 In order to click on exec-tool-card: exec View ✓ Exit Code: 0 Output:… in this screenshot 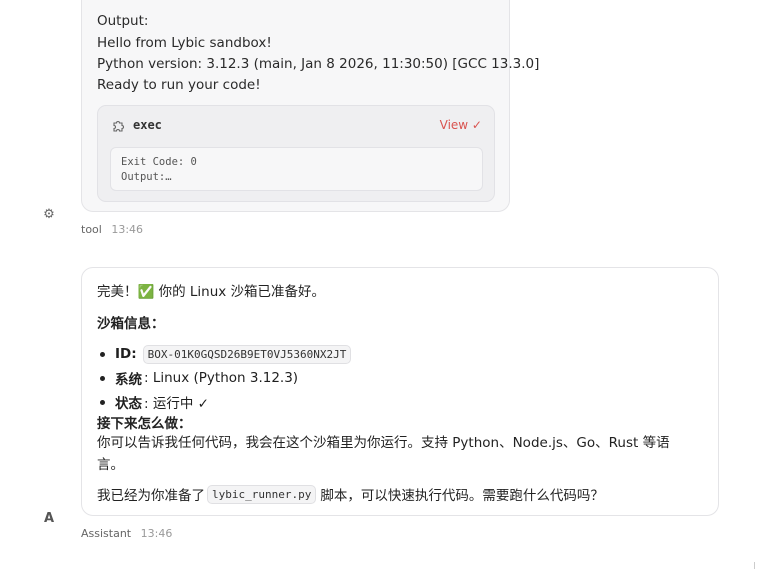, I will do `click(296, 153)`.